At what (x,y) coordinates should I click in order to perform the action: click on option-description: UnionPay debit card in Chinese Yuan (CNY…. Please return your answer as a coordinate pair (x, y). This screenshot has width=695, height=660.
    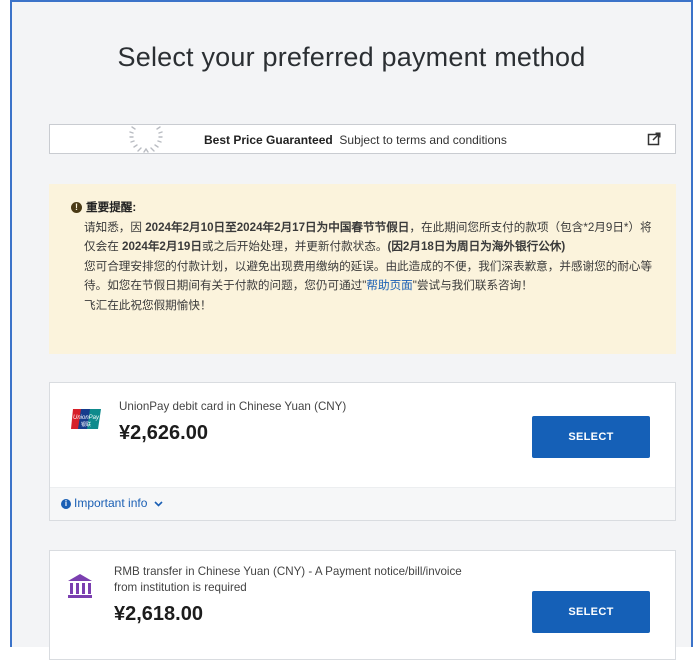
    Looking at the image, I should click on (233, 406).